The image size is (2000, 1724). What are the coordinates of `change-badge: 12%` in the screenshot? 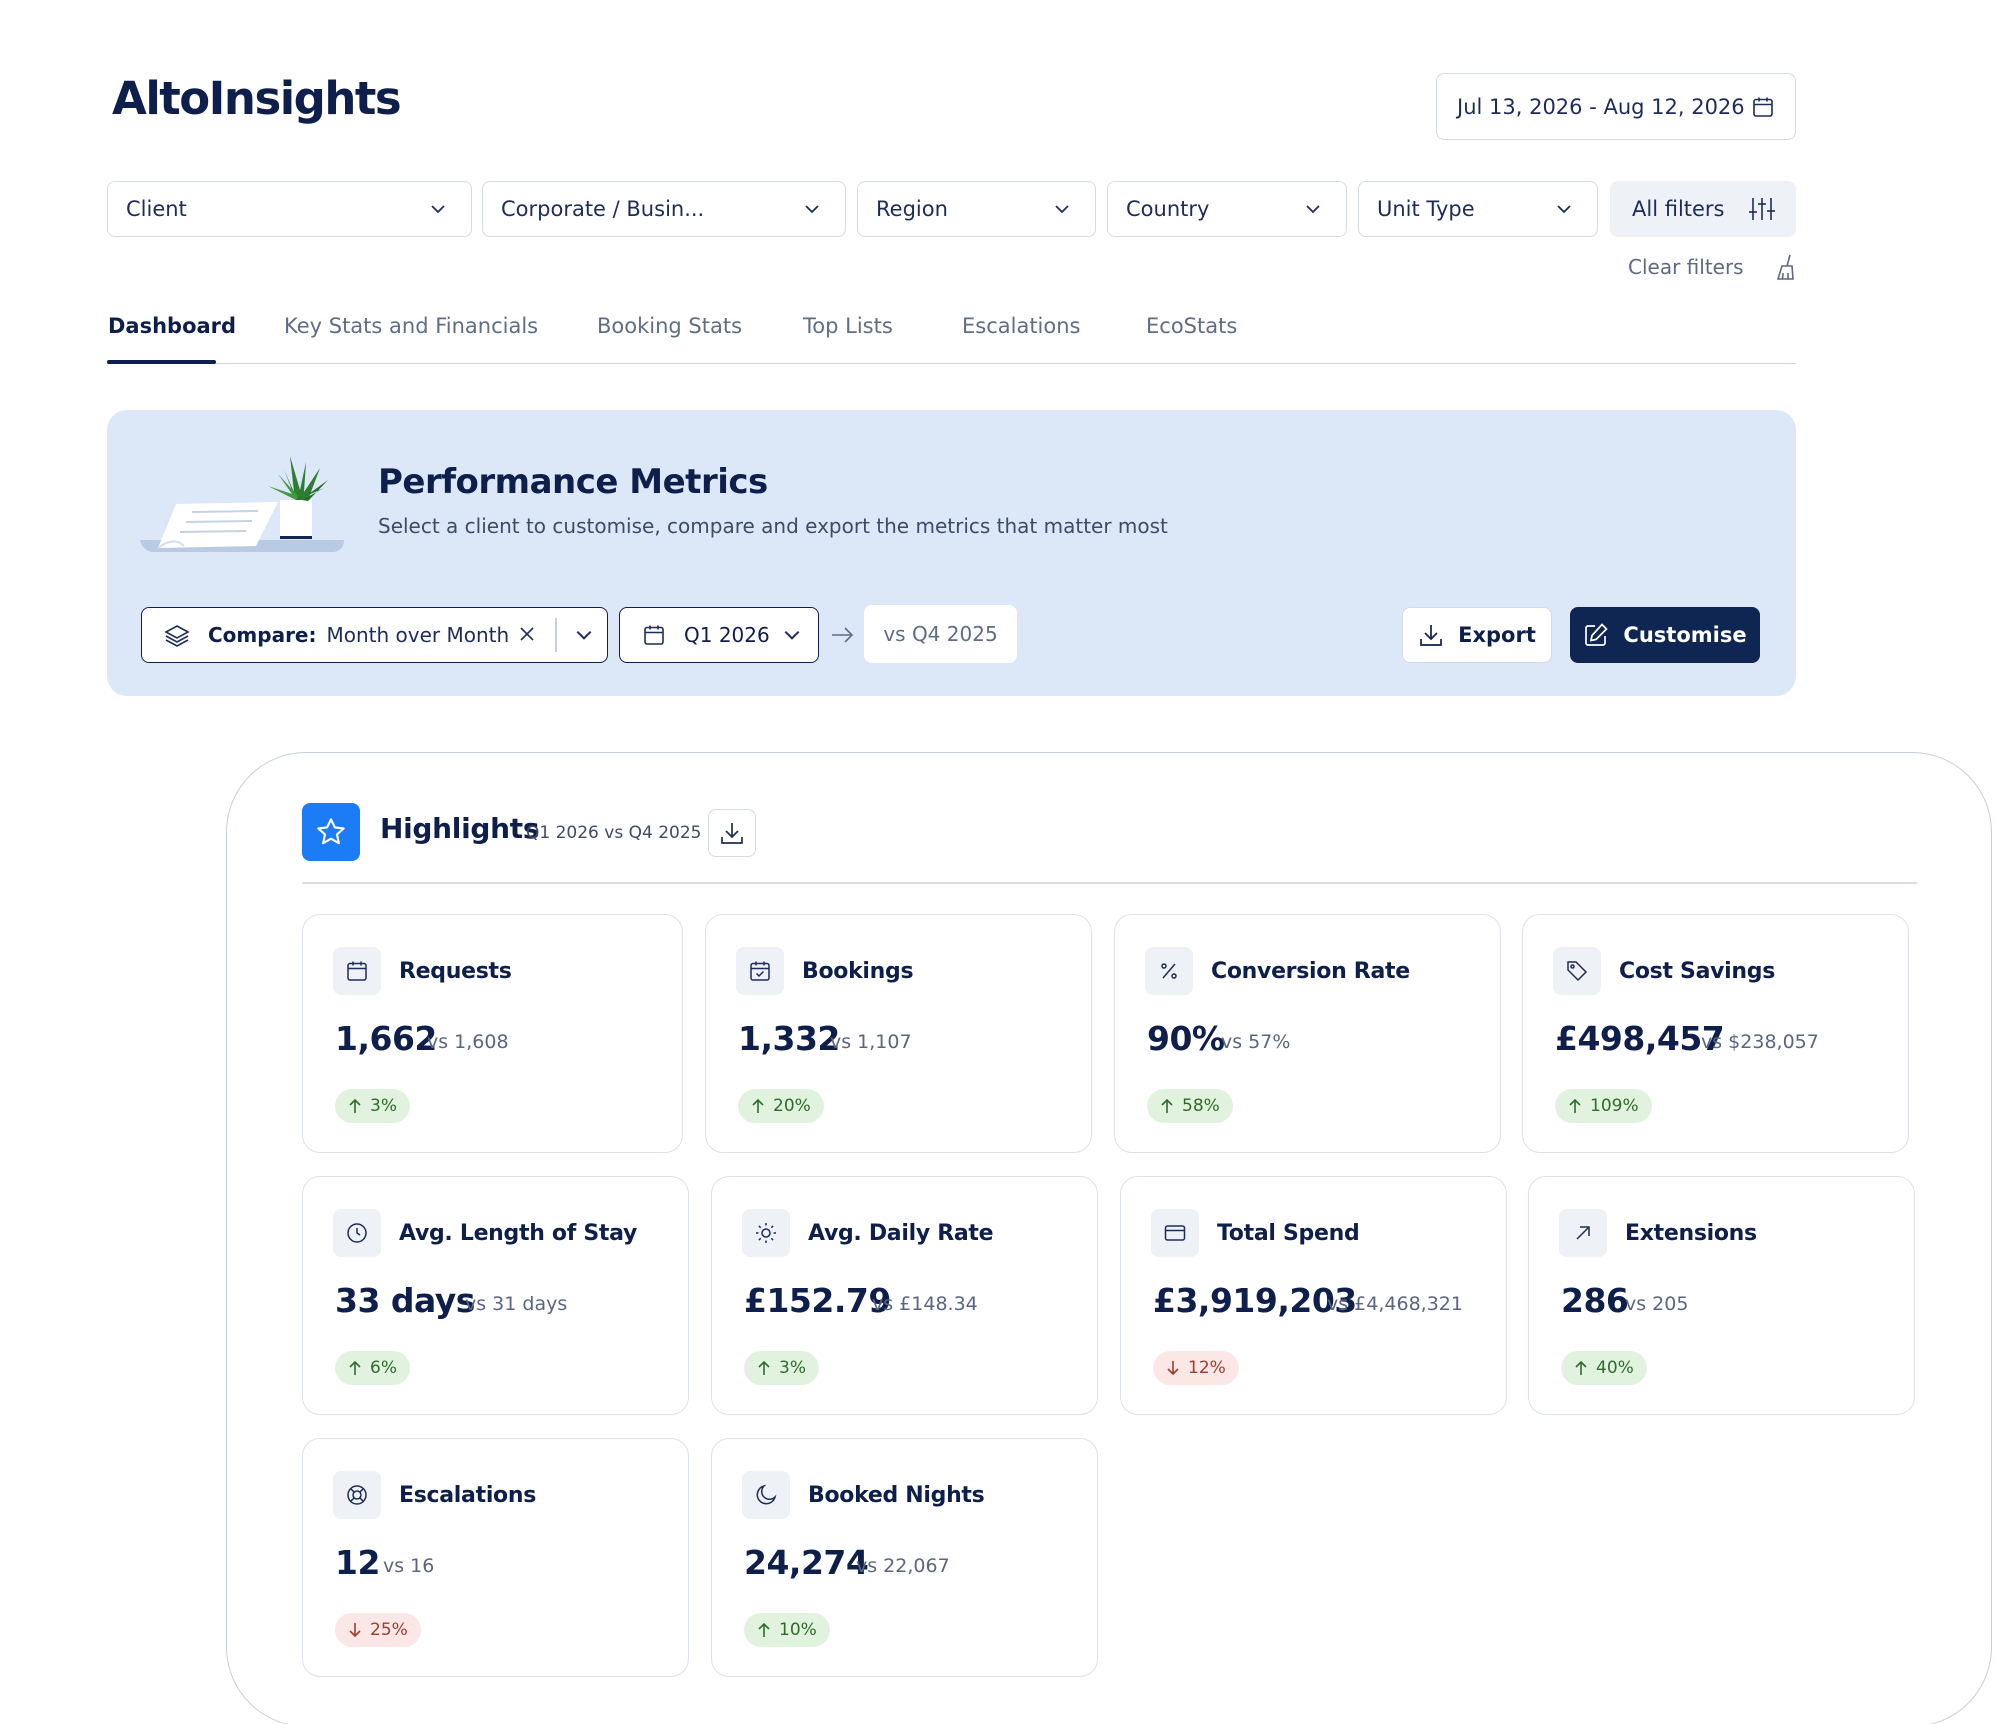 It's located at (1196, 1368).